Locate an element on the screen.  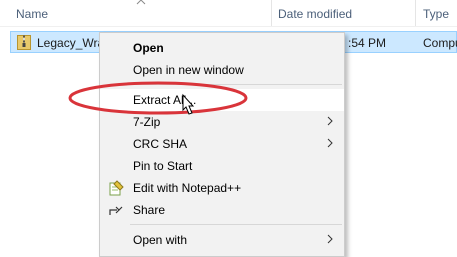
menu-item-label: CRC SHA is located at coordinates (160, 144).